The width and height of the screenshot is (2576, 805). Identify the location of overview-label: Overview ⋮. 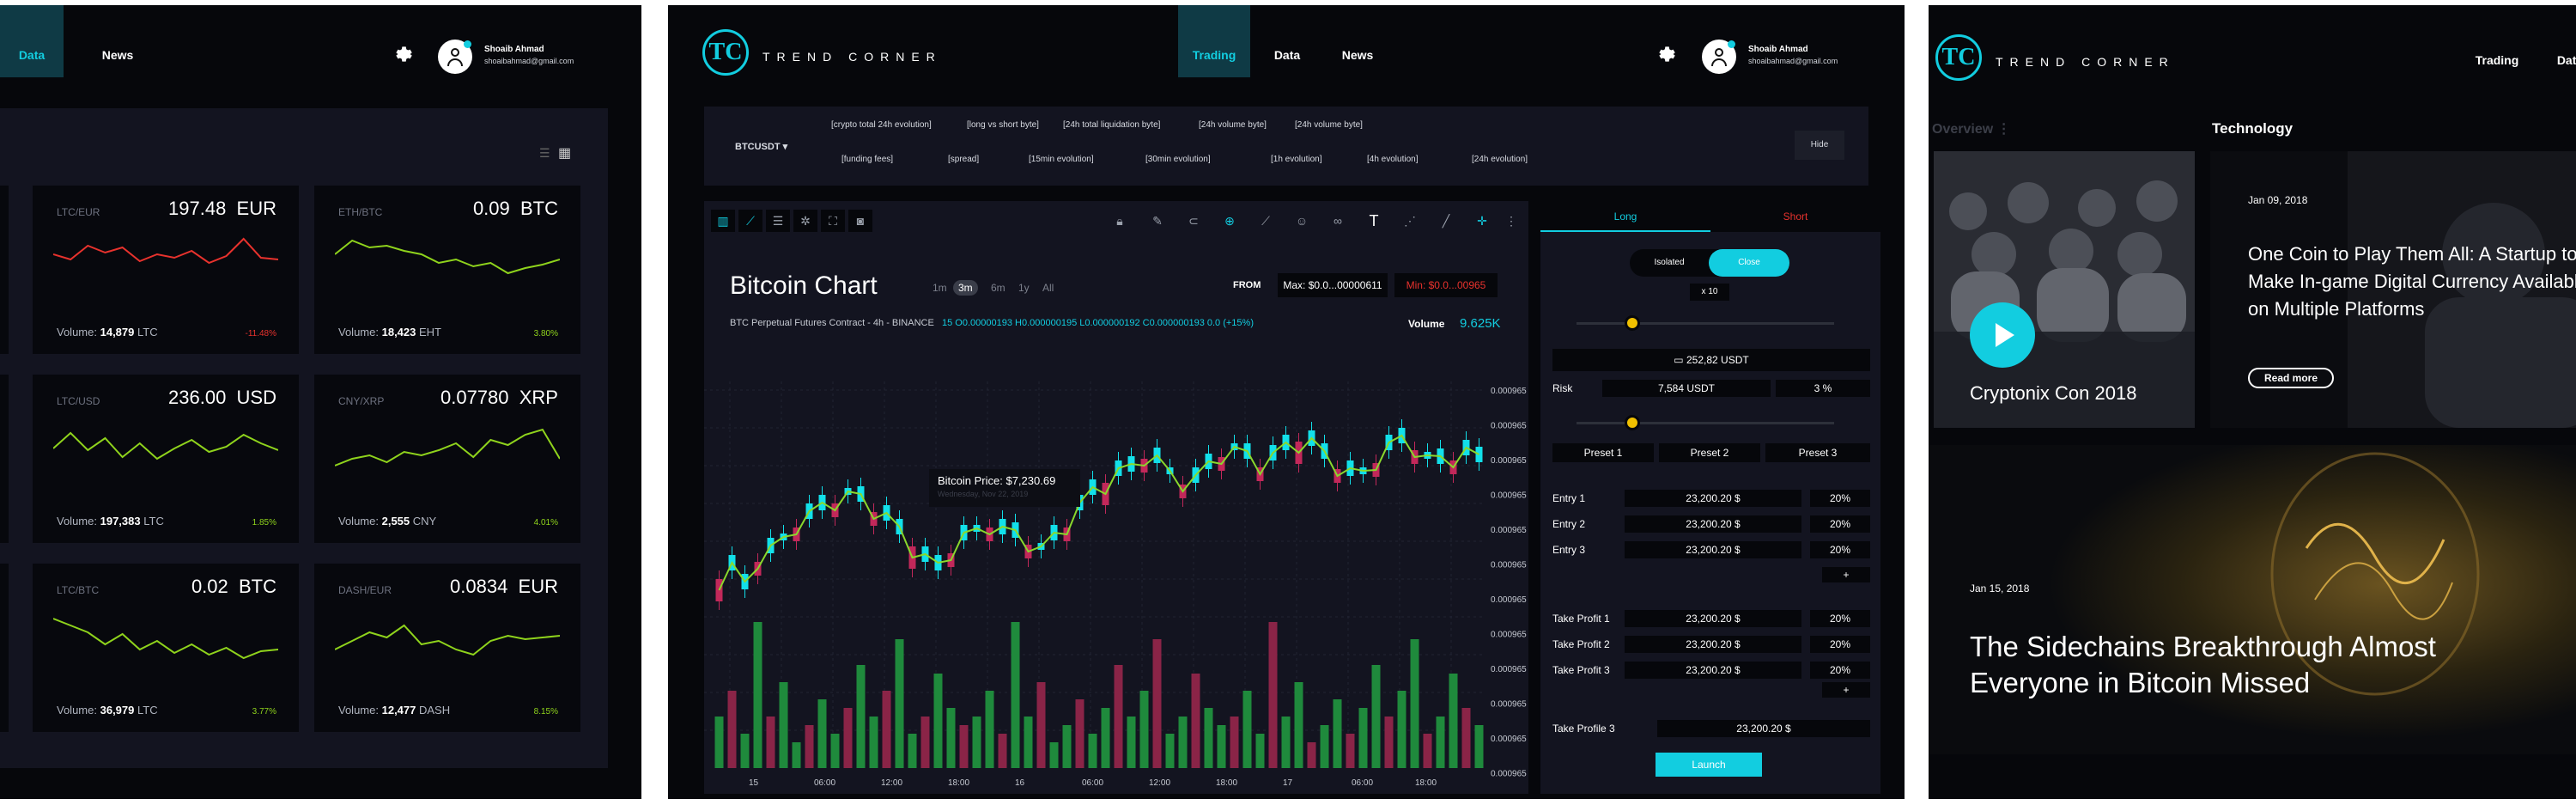
(1972, 128).